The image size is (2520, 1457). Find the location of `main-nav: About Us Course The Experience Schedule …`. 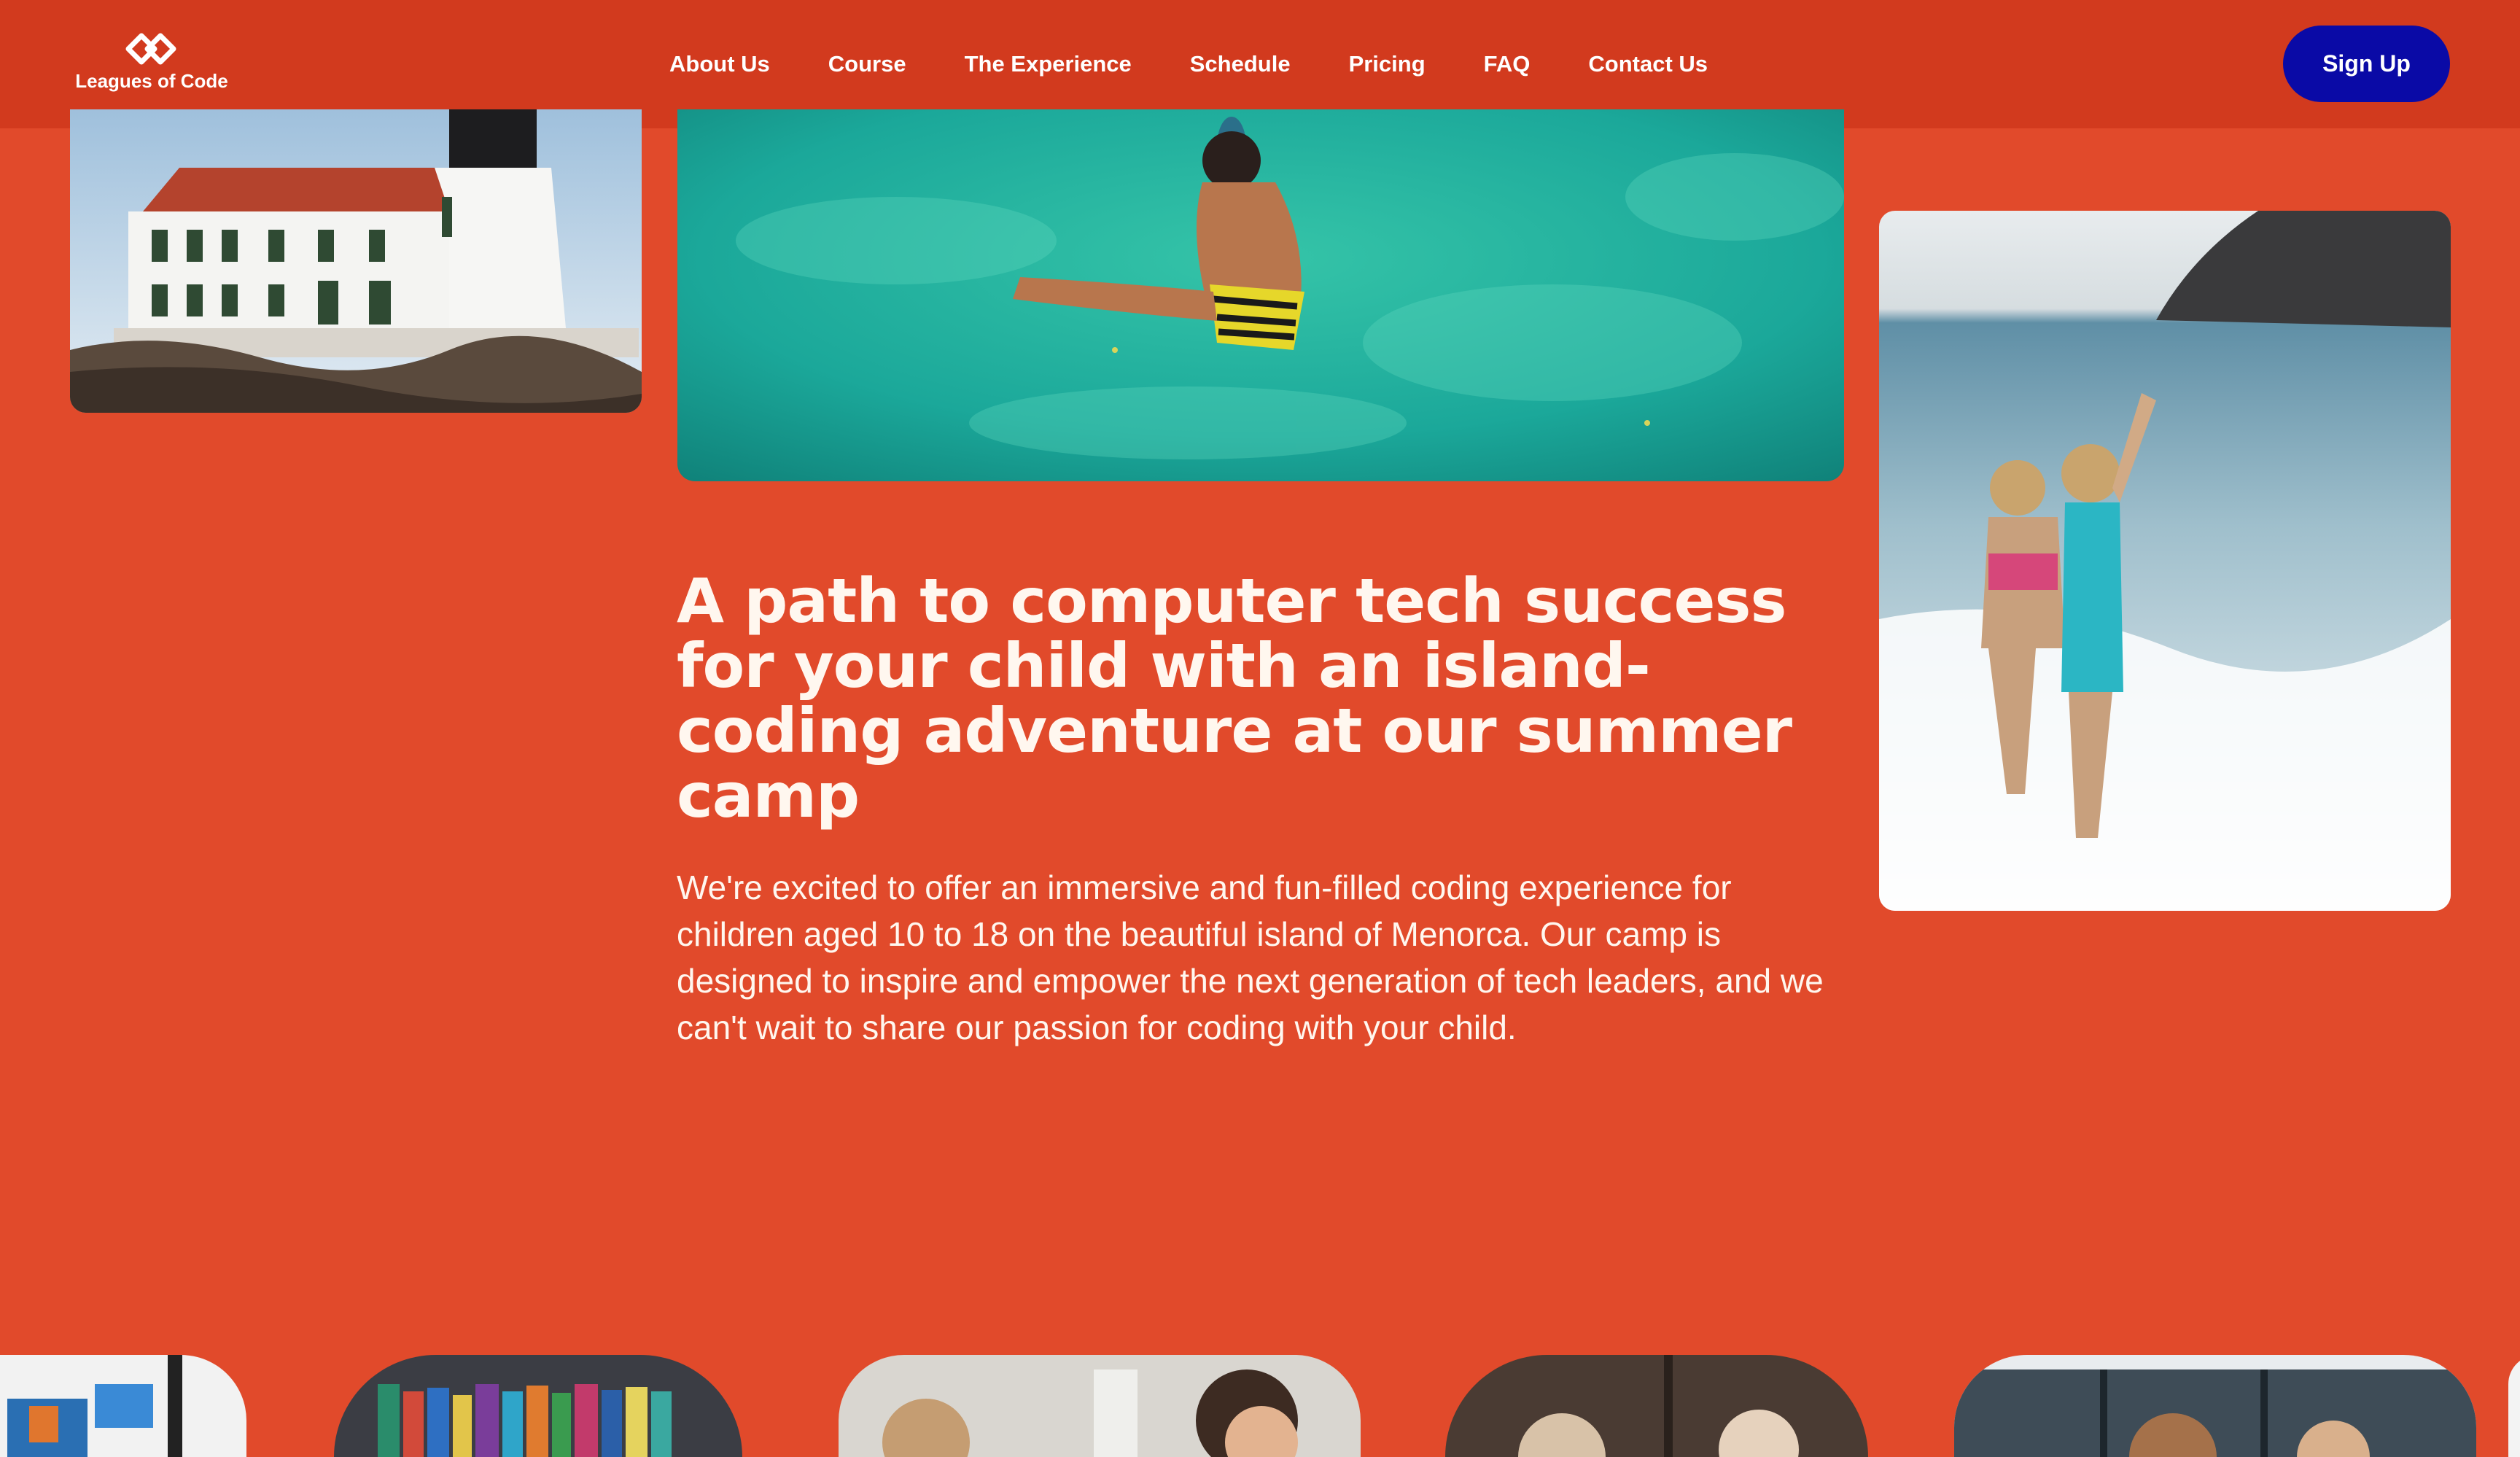

main-nav: About Us Course The Experience Schedule … is located at coordinates (1188, 64).